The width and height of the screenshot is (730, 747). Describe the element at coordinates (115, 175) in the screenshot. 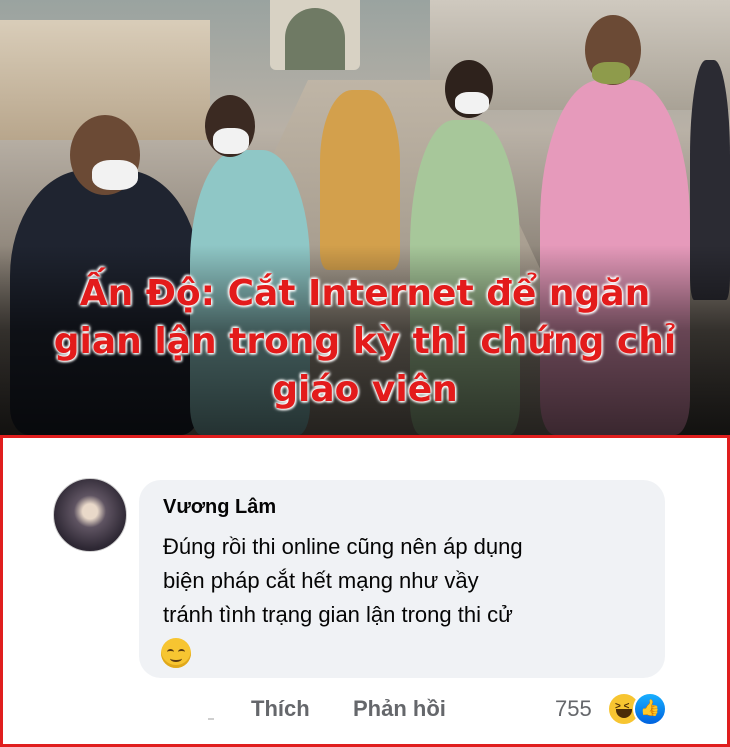

I see `photo-person-officer-mask` at that location.